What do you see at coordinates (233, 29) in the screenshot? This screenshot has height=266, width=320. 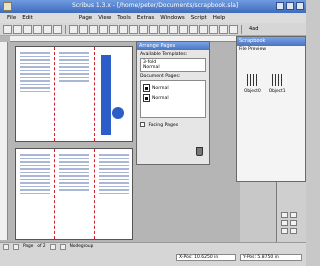 I see `eyedropper-icon` at bounding box center [233, 29].